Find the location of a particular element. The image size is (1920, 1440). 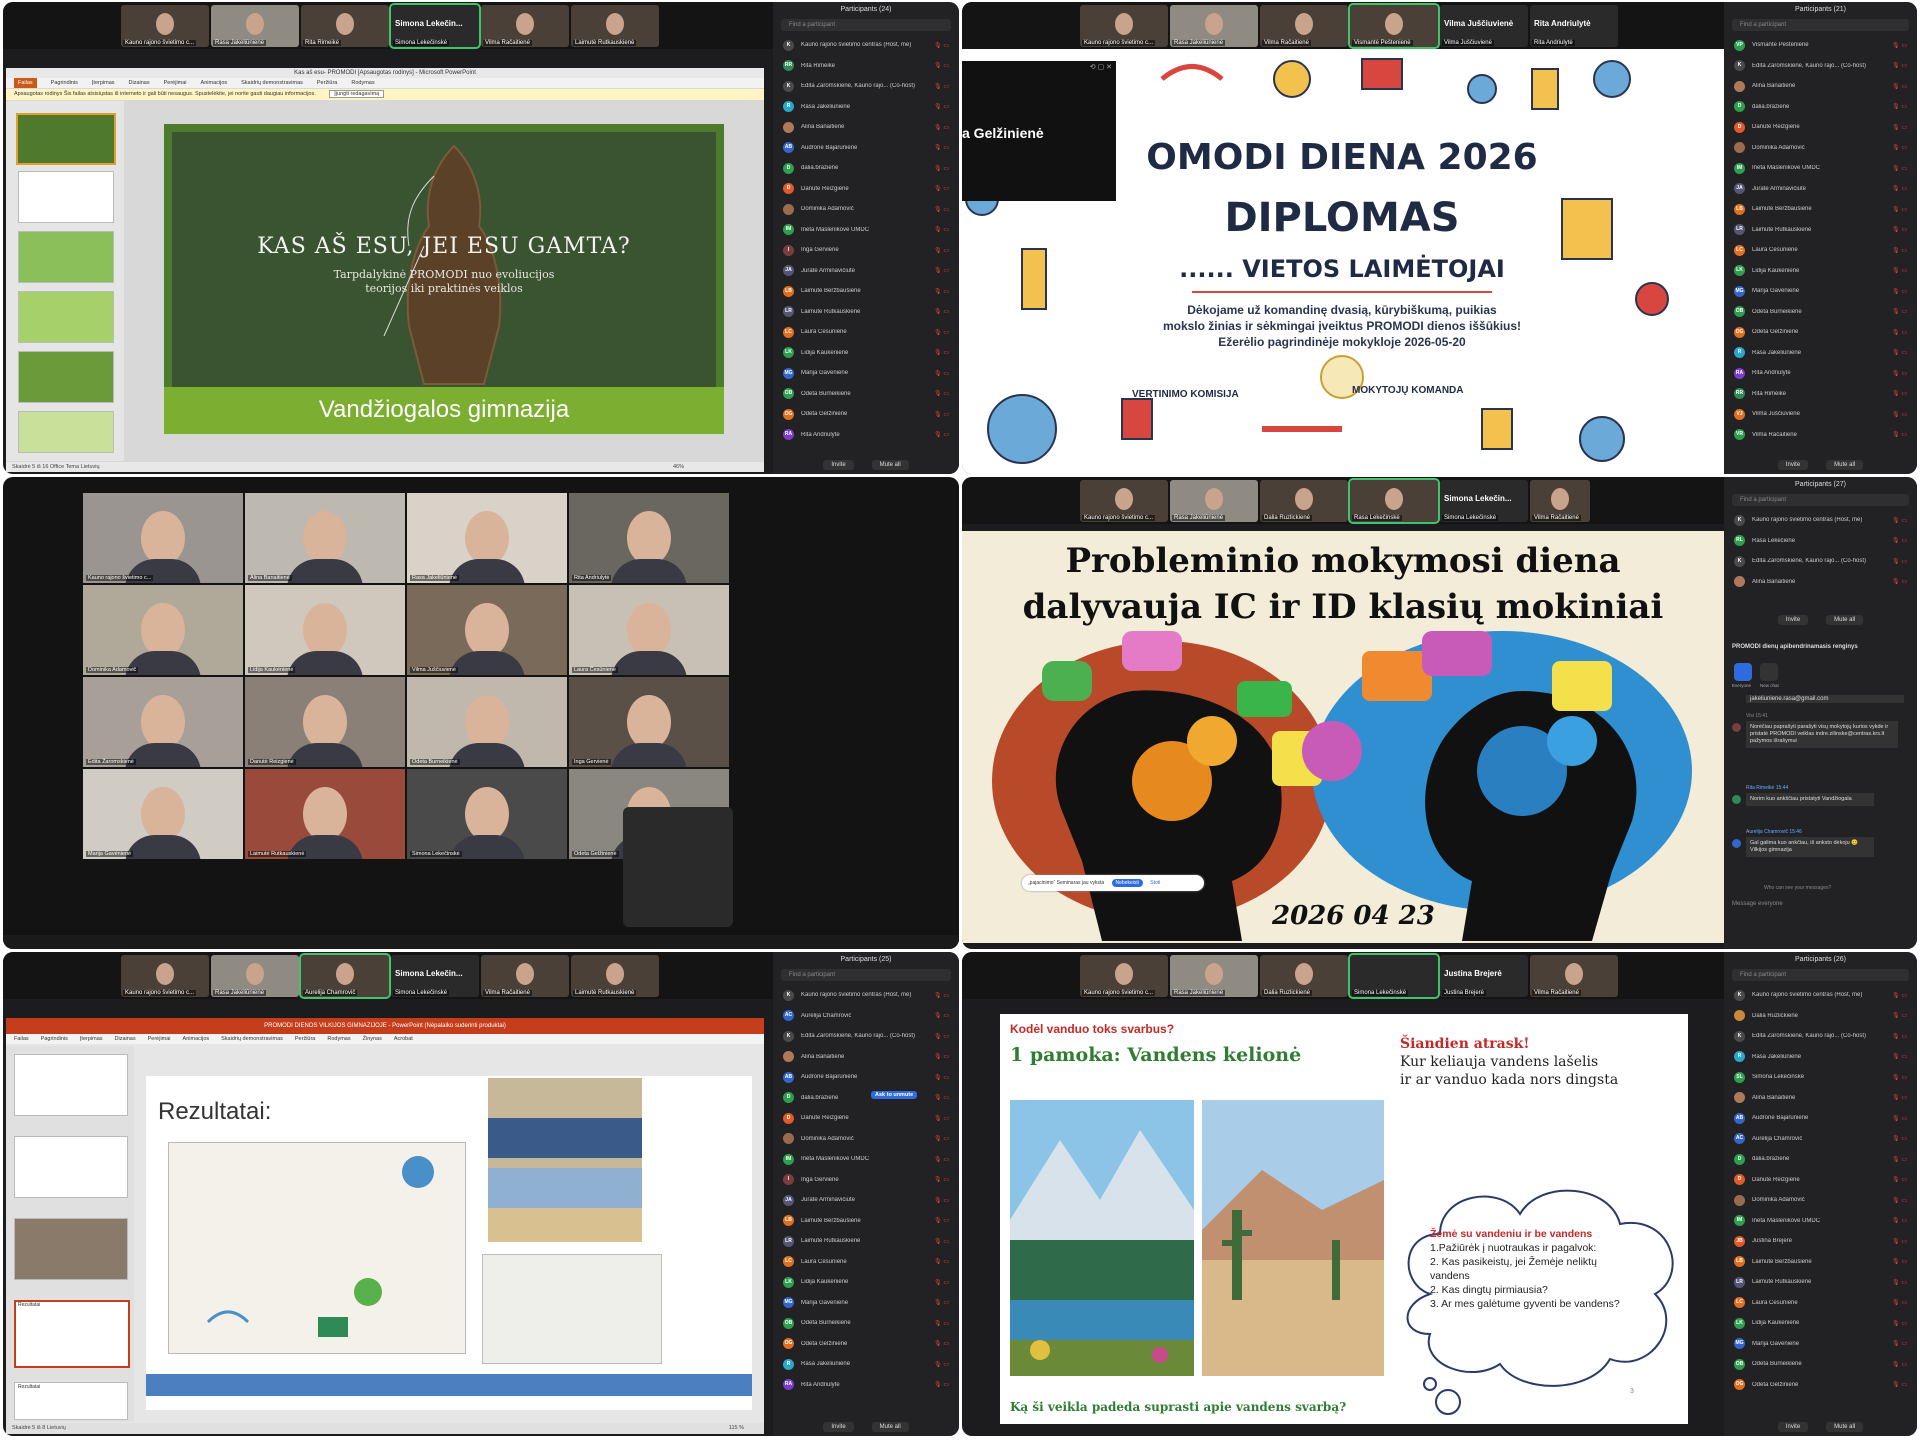

mute-all-button: Mute all is located at coordinates (890, 465).